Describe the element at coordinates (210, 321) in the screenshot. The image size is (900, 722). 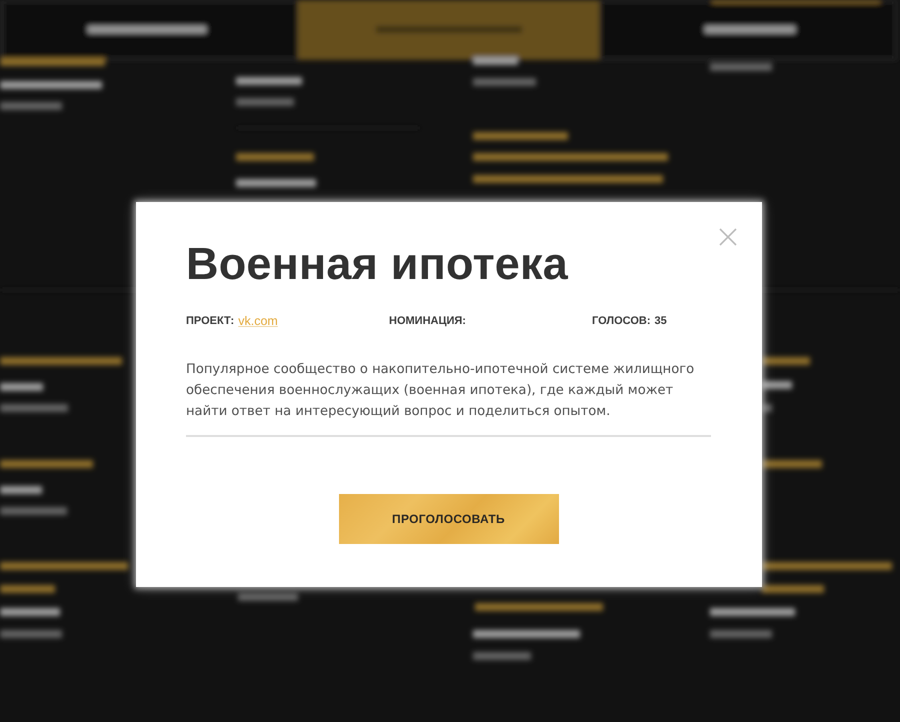
I see `meta-label: ПРОЕКТ:` at that location.